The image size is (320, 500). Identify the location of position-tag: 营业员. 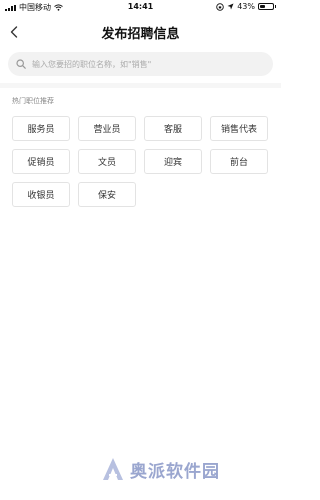
(107, 128).